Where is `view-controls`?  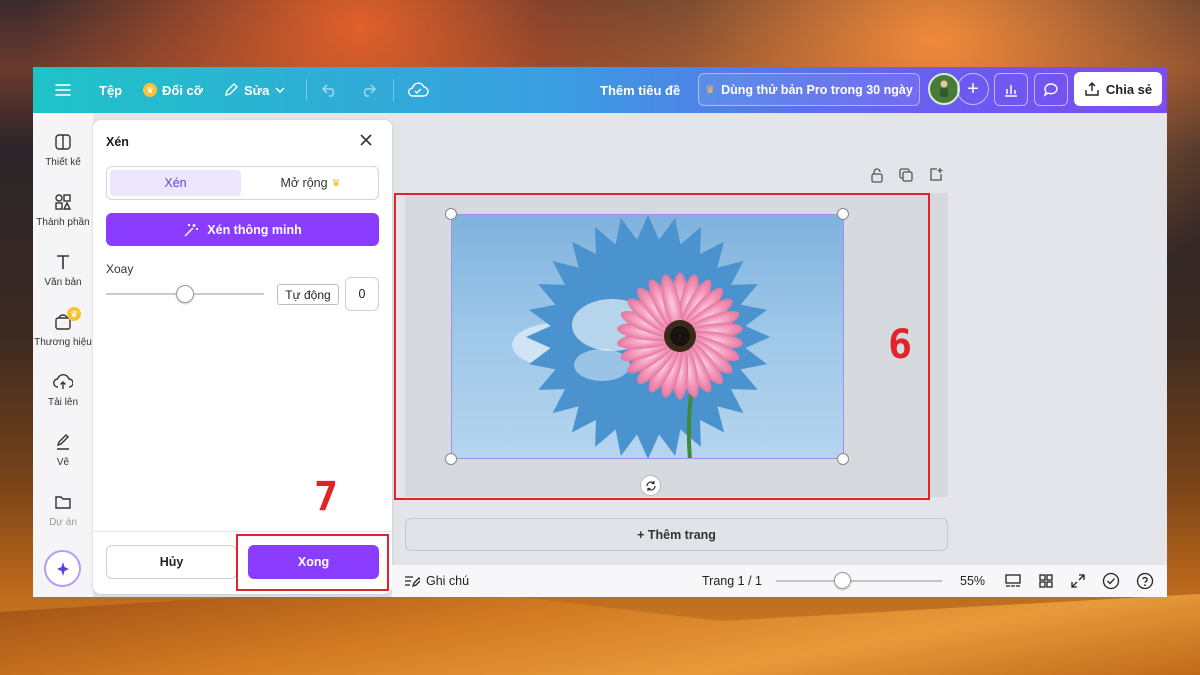
view-controls is located at coordinates (1079, 581).